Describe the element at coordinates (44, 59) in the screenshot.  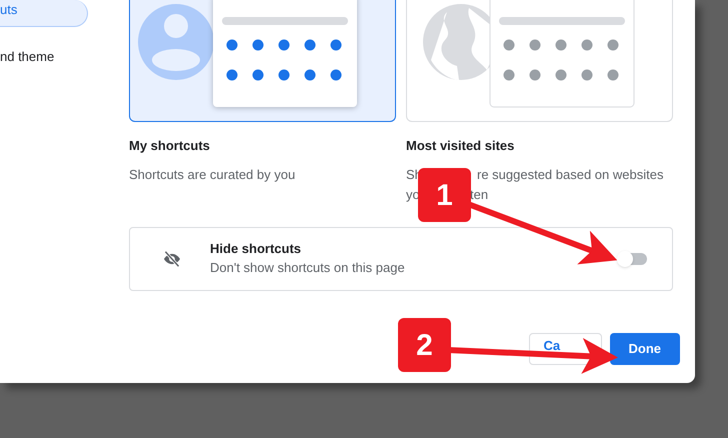
I see `sidebar-item: nd theme` at that location.